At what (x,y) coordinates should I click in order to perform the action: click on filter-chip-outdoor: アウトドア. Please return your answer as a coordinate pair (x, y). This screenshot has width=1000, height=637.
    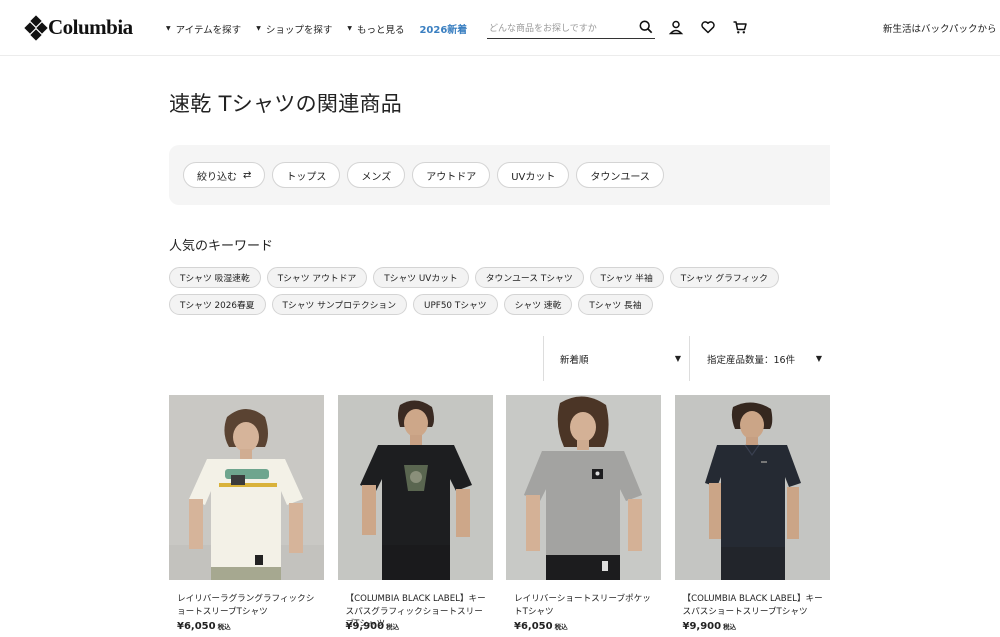
    Looking at the image, I should click on (451, 175).